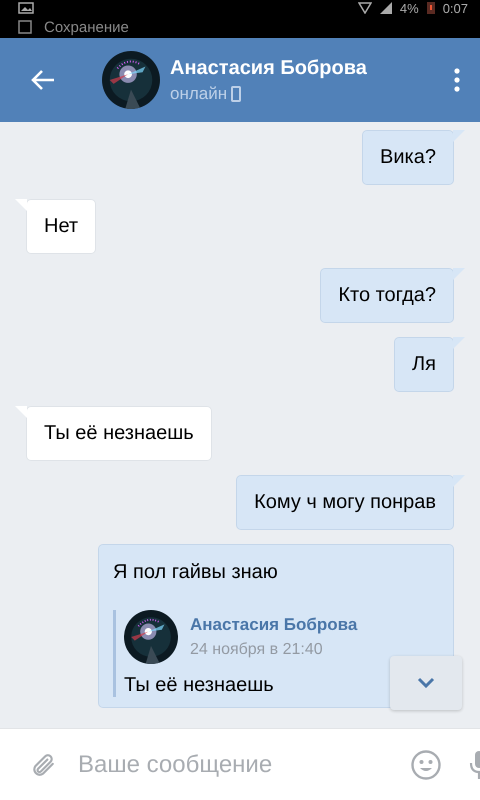 The width and height of the screenshot is (480, 800). Describe the element at coordinates (240, 764) in the screenshot. I see `message-bar: Ваше сообщение` at that location.